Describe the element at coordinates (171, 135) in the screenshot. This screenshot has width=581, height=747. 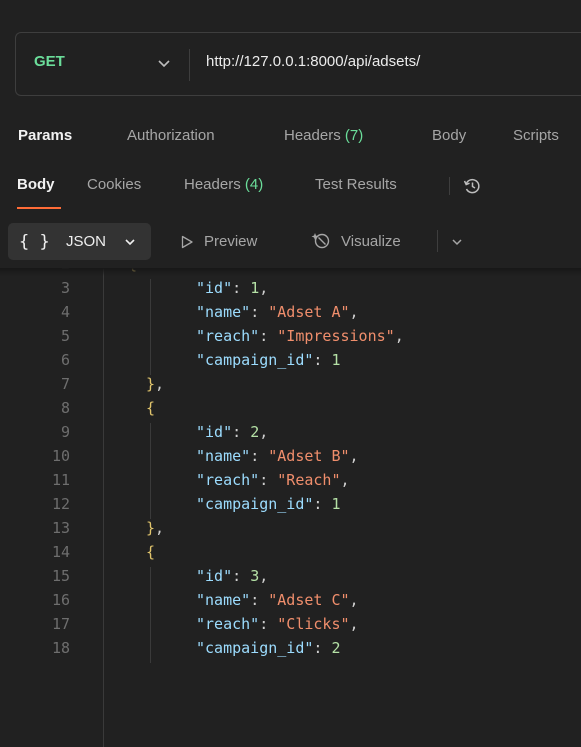
I see `tab-authorization: Authorization` at that location.